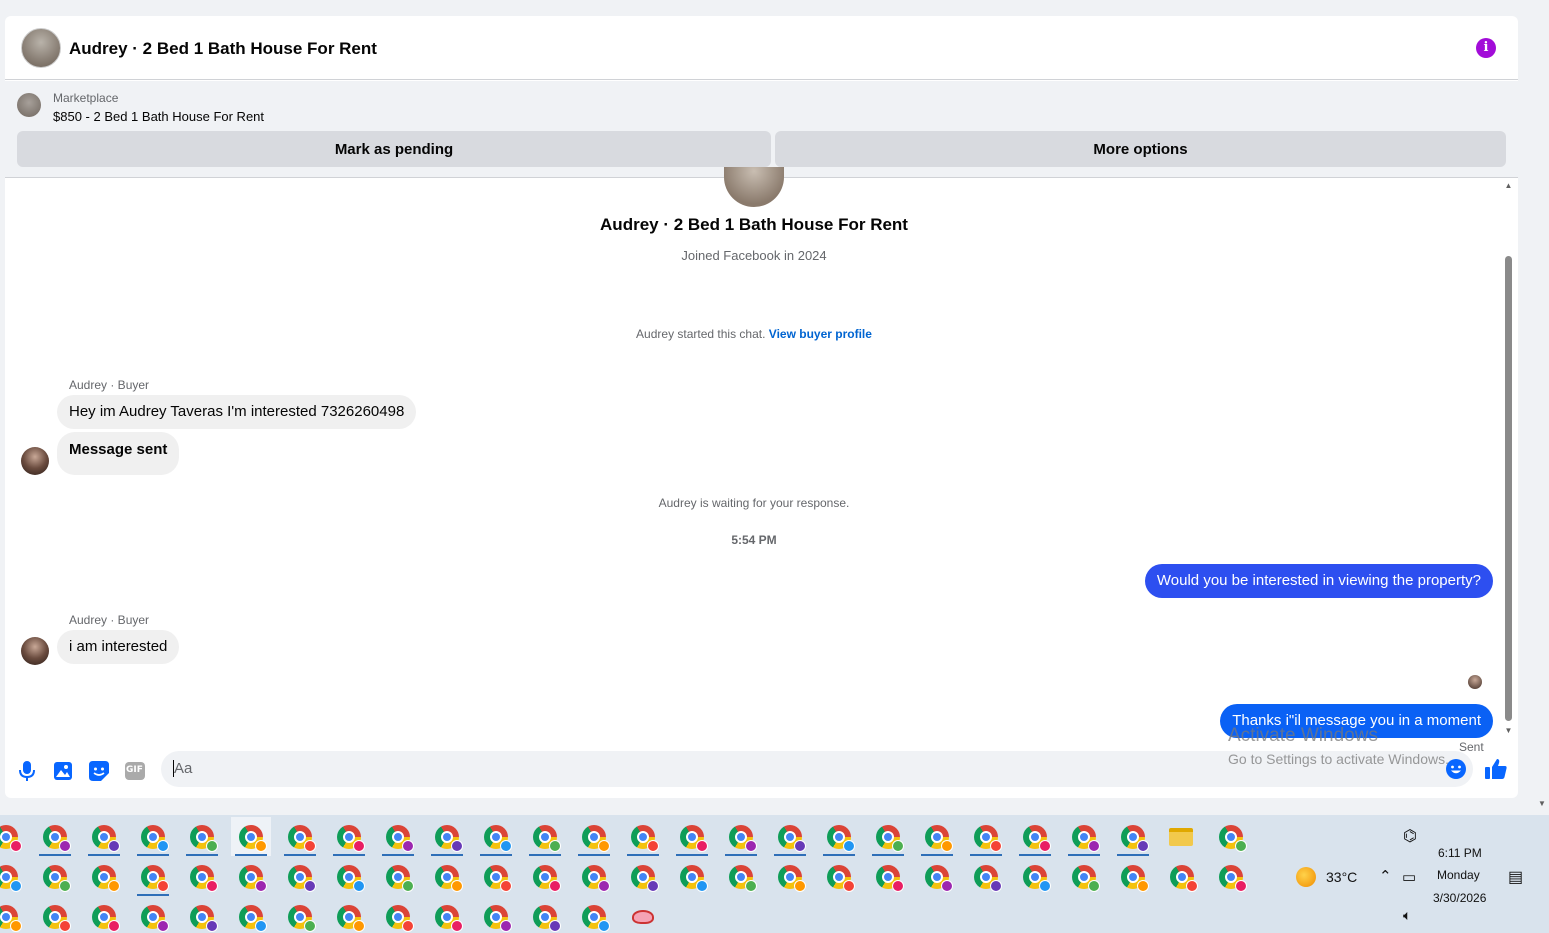  What do you see at coordinates (1456, 769) in the screenshot?
I see `emoji-icon` at bounding box center [1456, 769].